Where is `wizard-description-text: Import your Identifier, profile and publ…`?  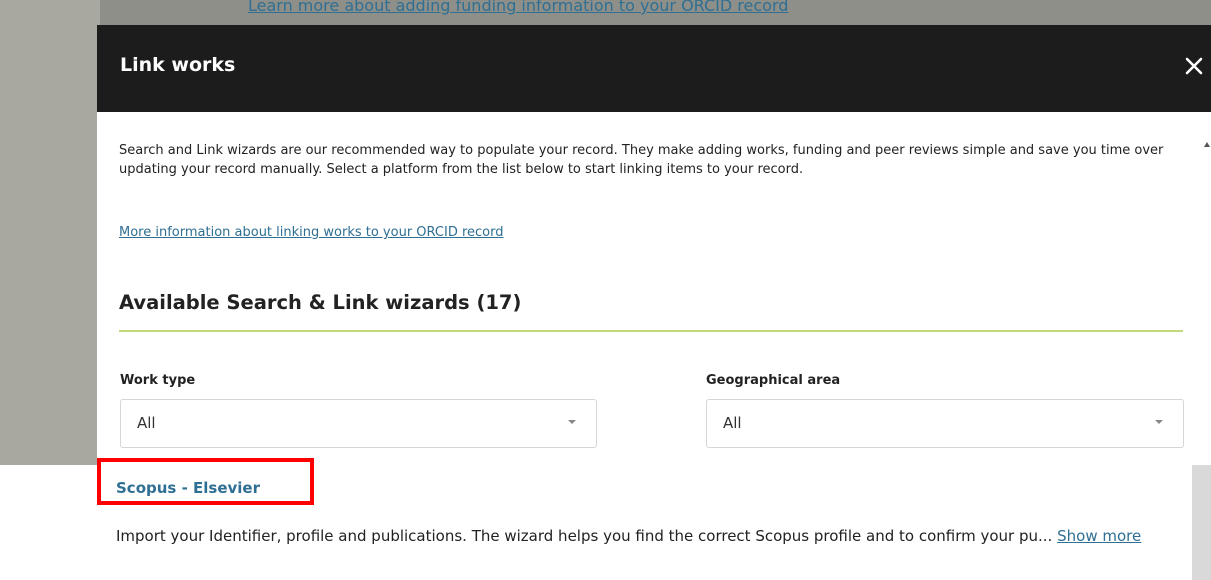
wizard-description-text: Import your Identifier, profile and publ… is located at coordinates (584, 536).